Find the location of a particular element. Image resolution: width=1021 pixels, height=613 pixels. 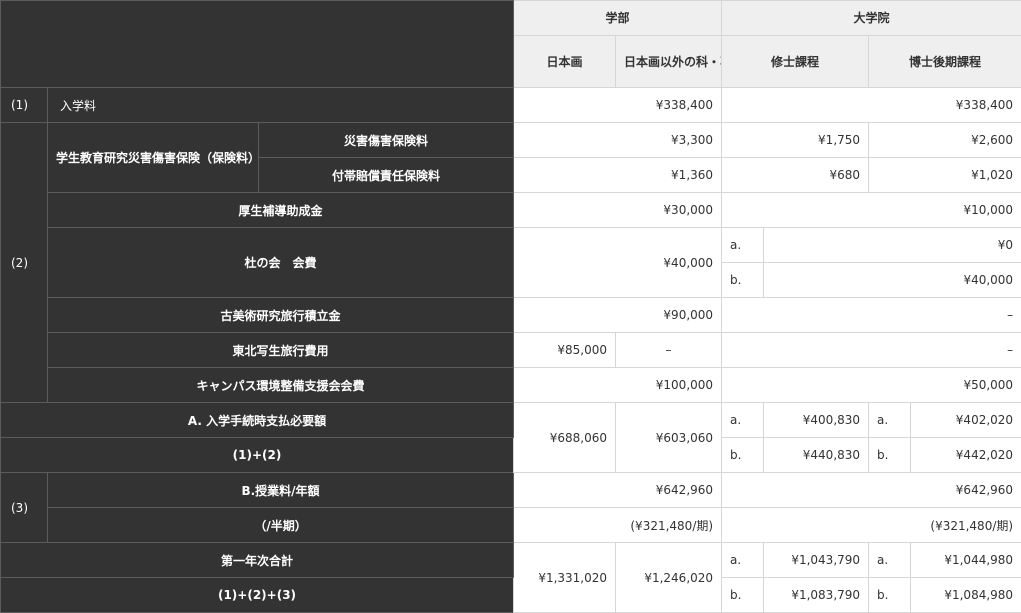

value-undergrad: ¥338,400 is located at coordinates (618, 105).